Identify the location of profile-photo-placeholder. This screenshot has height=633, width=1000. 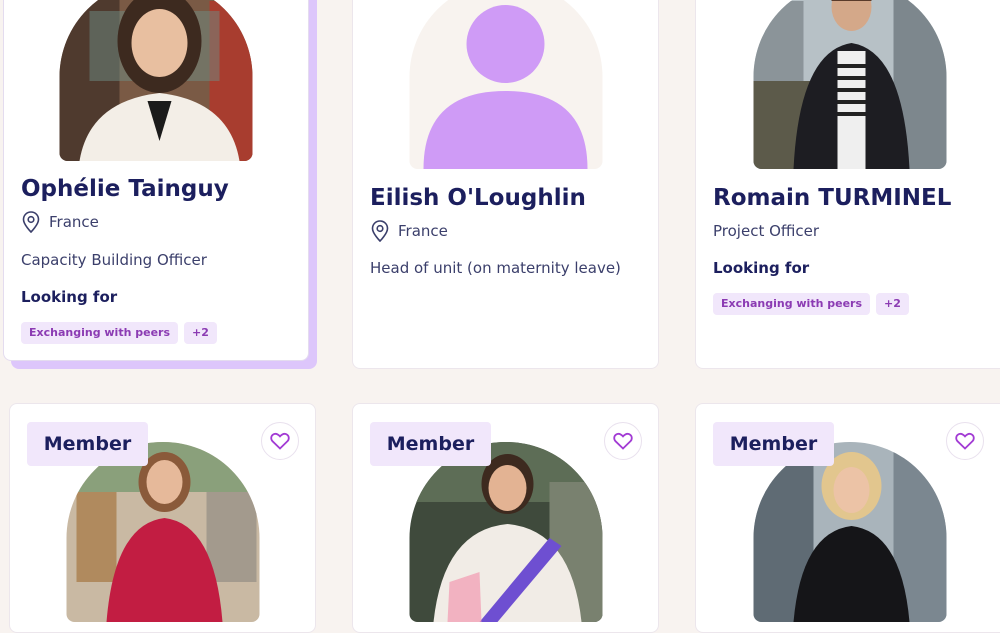
(505, 84).